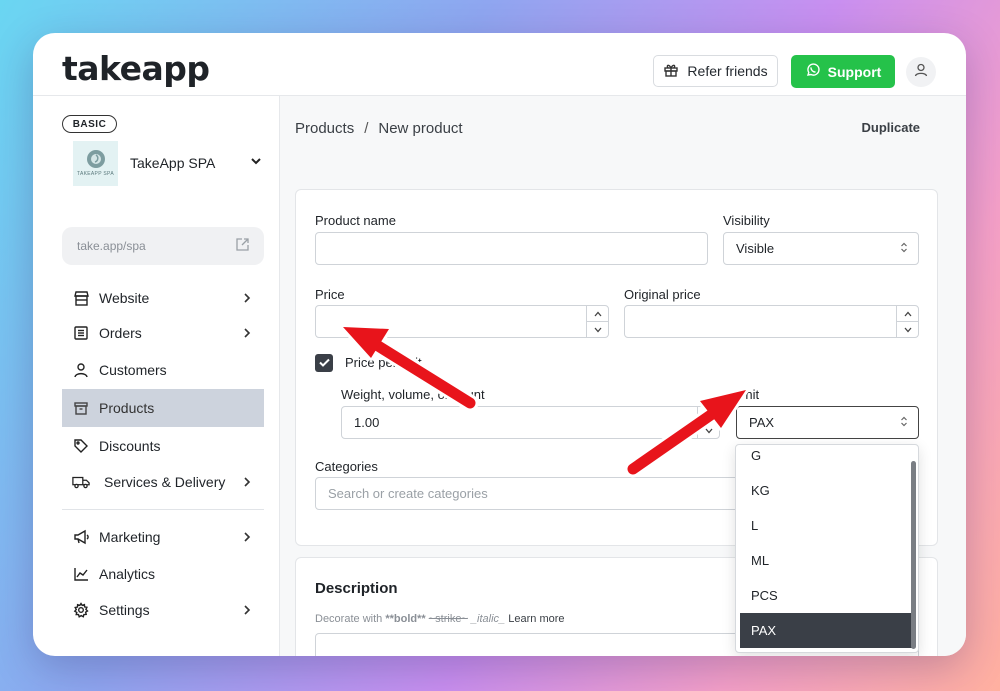 The height and width of the screenshot is (691, 1000). What do you see at coordinates (163, 610) in the screenshot?
I see `sidebar-item-settings: Settings` at bounding box center [163, 610].